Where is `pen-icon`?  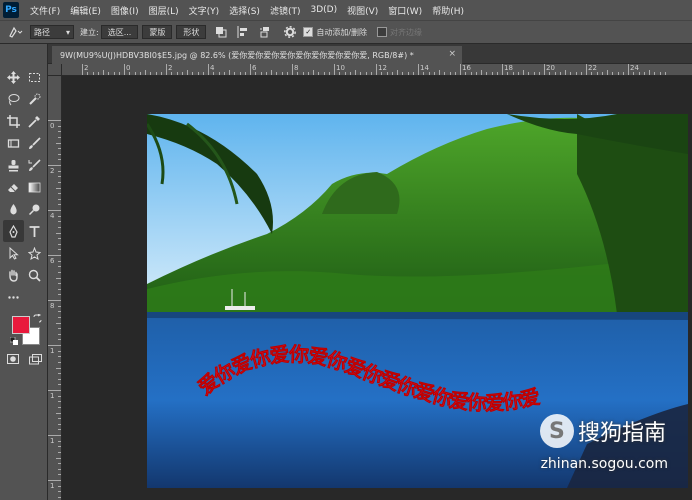
pen-icon is located at coordinates (13, 231).